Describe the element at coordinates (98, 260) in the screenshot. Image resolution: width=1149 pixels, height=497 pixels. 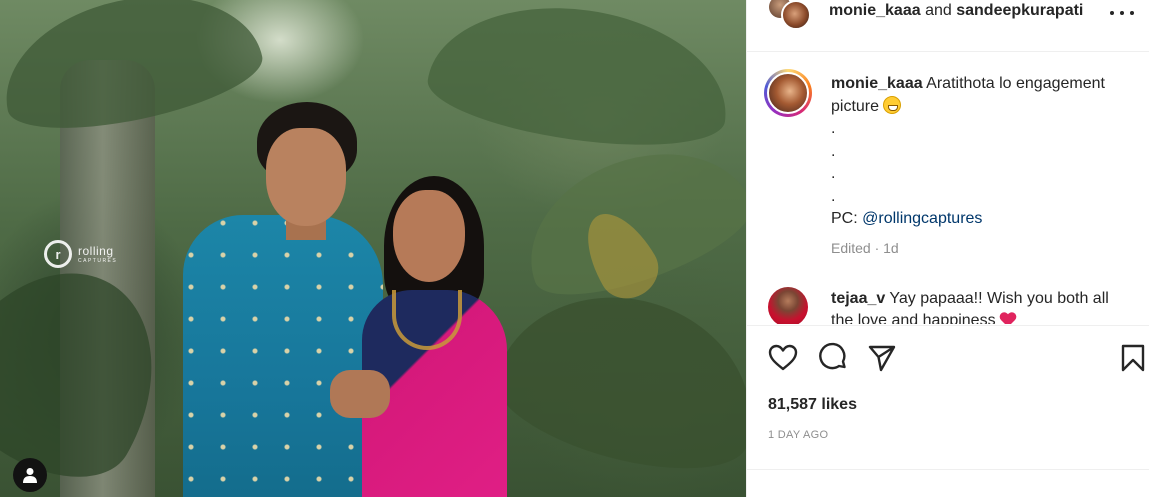
I see `watermark-sub: CAPTURES` at that location.